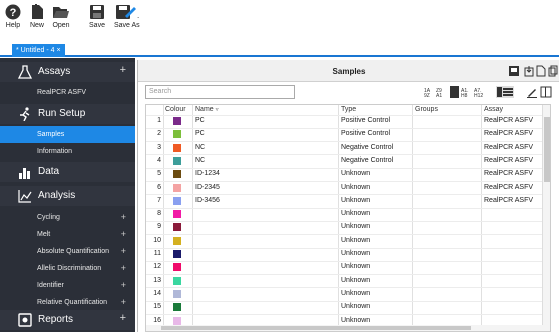  Describe the element at coordinates (67, 172) in the screenshot. I see `sidebar-section-data: Data` at that location.